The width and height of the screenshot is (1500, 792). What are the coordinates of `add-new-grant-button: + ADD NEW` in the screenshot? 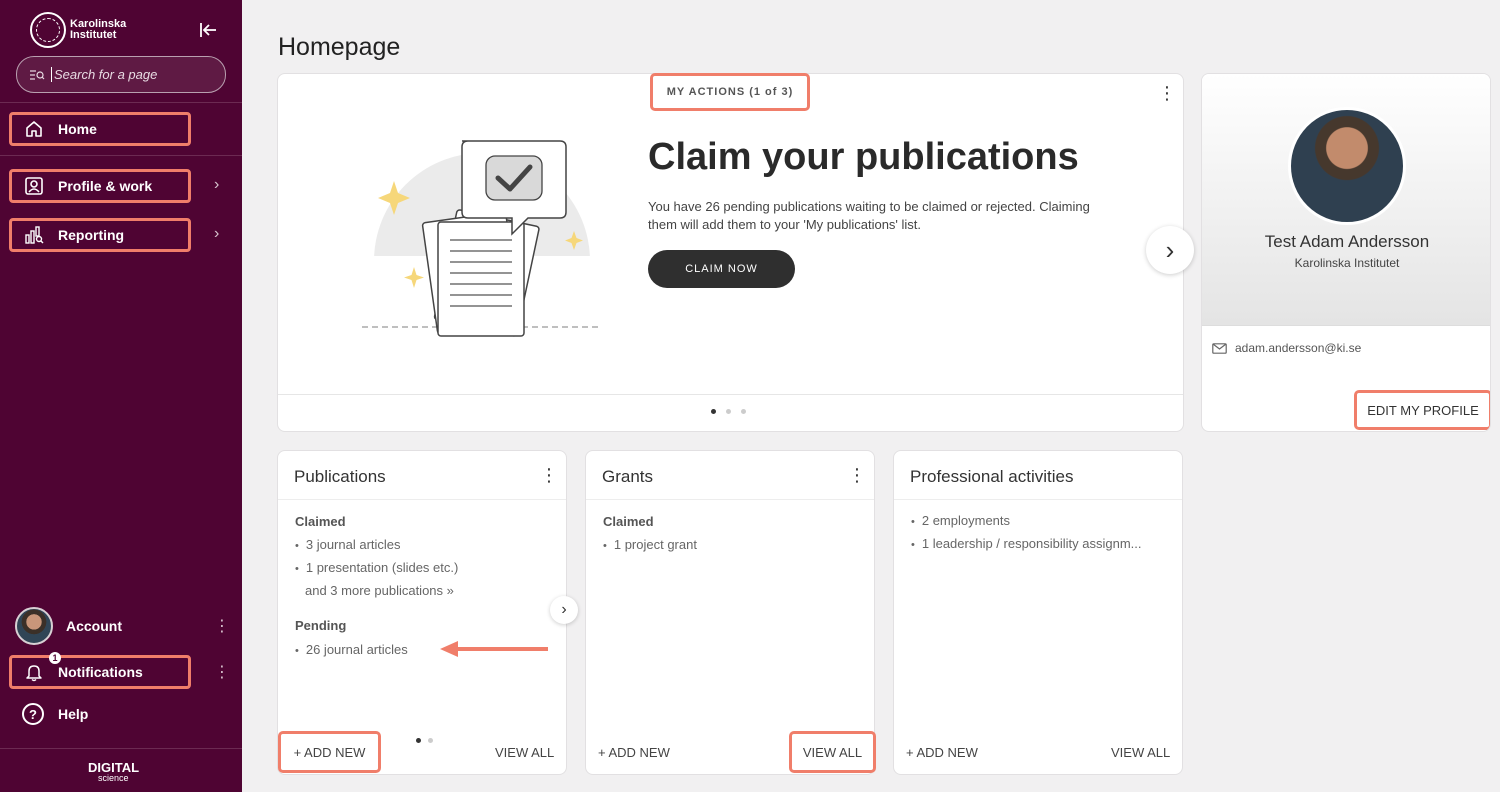 It's located at (634, 752).